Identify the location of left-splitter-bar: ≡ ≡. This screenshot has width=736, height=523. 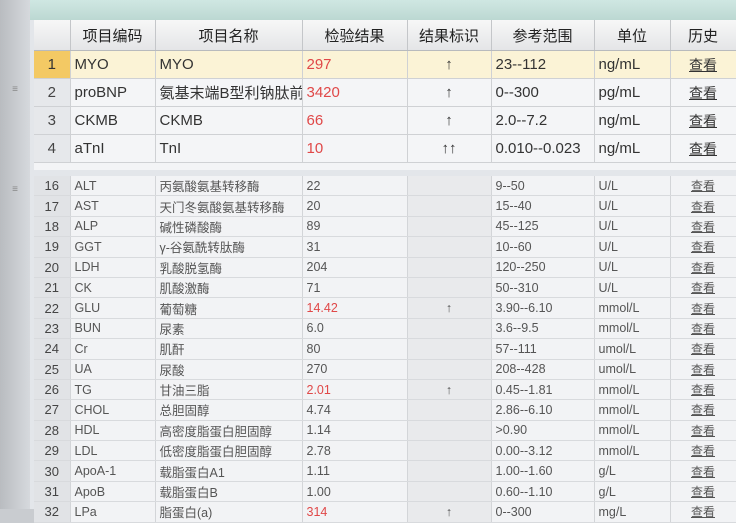
(15, 254).